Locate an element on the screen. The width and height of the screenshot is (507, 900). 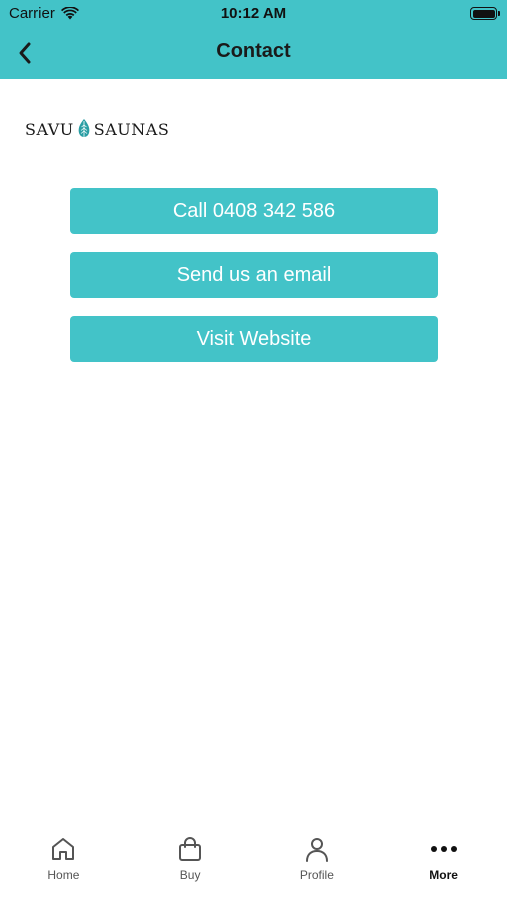
person-icon is located at coordinates (317, 849).